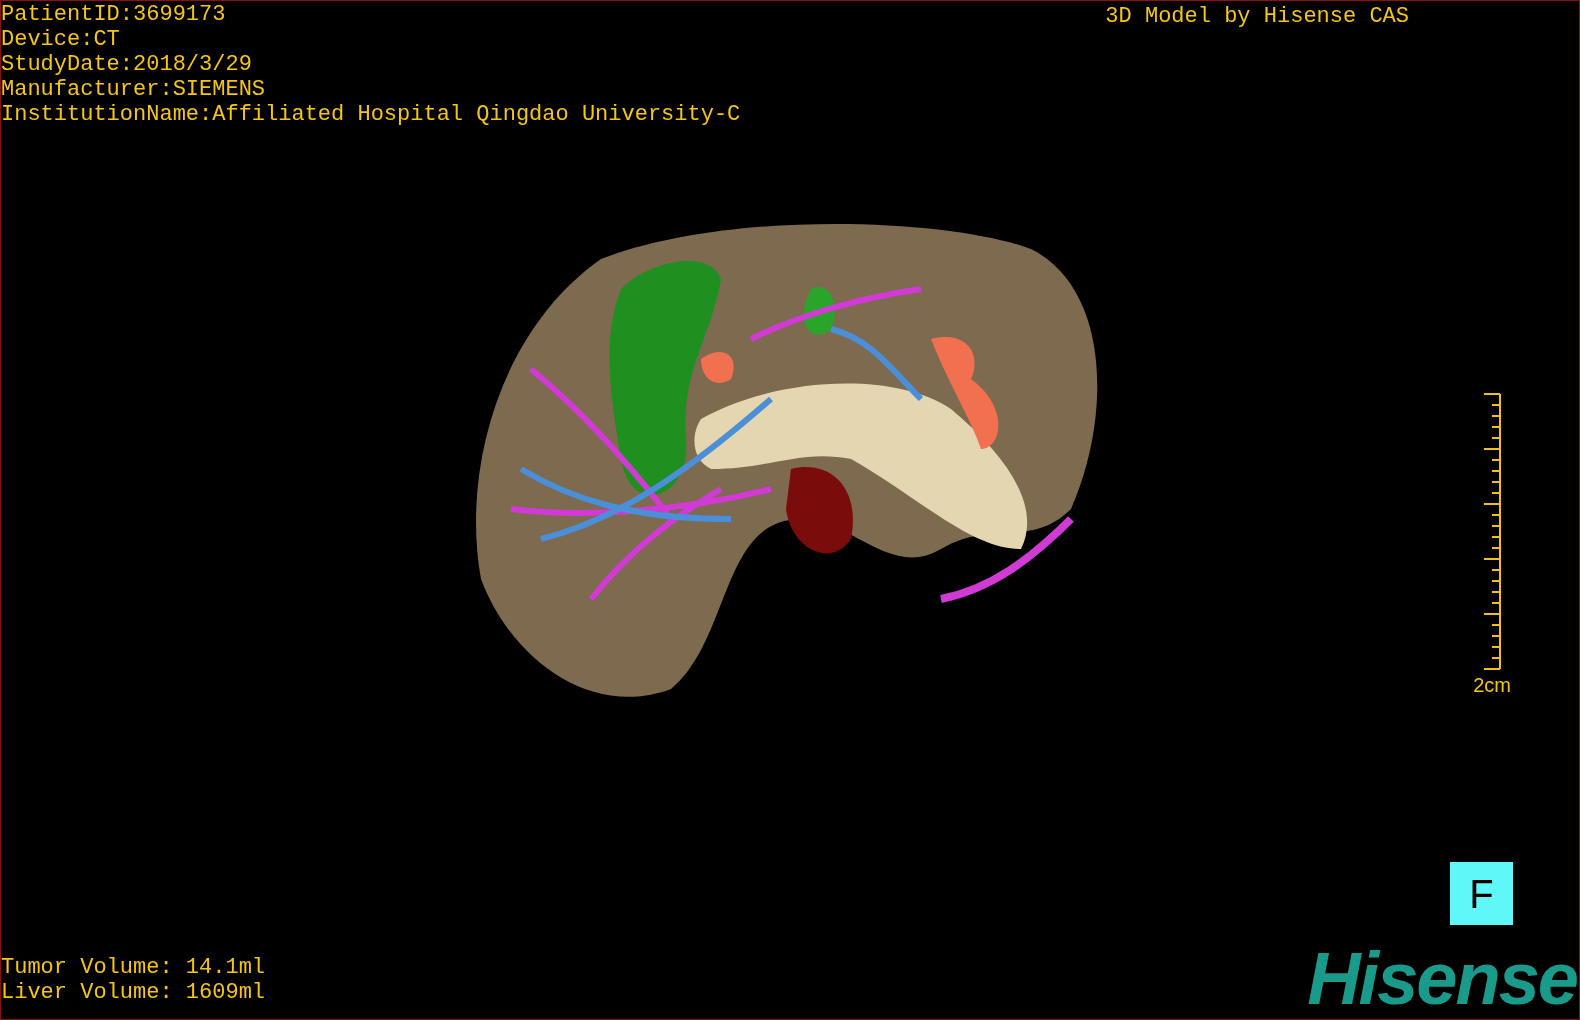 Image resolution: width=1580 pixels, height=1020 pixels. I want to click on study-info-text: InstitutionName:Affiliated Hospital Qingdao University-C, so click(371, 114).